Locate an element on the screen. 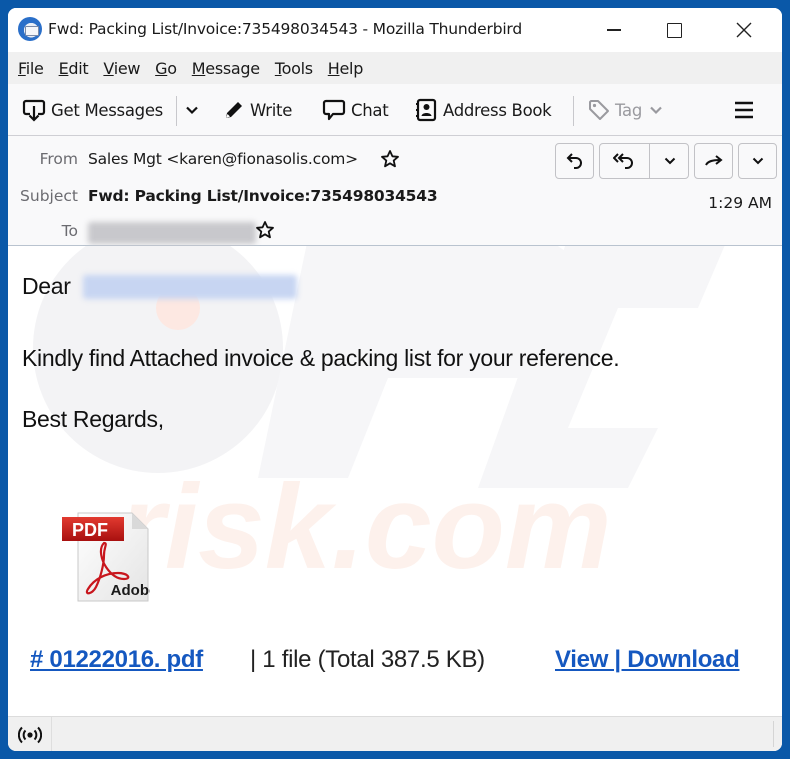 This screenshot has height=759, width=790. pencil-icon is located at coordinates (234, 110).